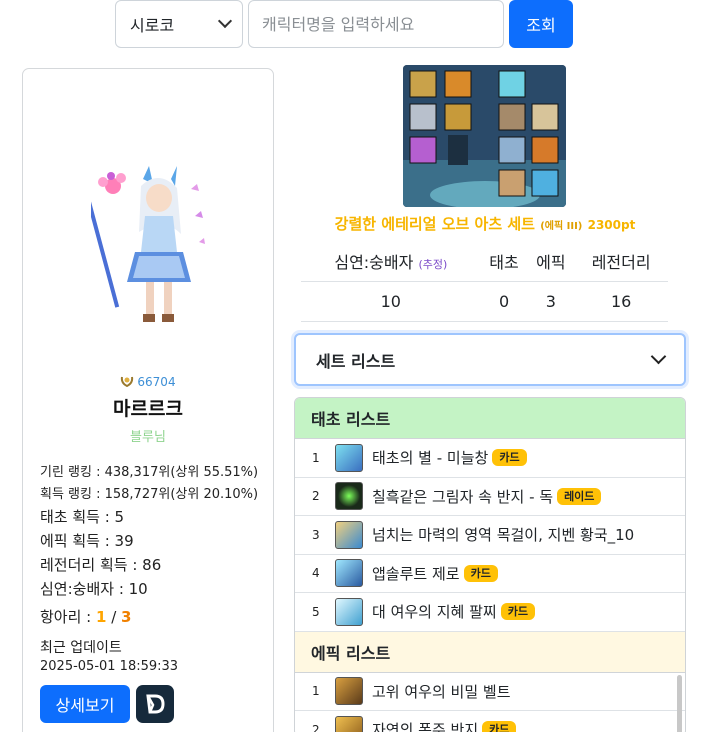 This screenshot has width=721, height=732. Describe the element at coordinates (490, 458) in the screenshot. I see `list-item: 1 태초의 별 - 미늘창 카드` at that location.